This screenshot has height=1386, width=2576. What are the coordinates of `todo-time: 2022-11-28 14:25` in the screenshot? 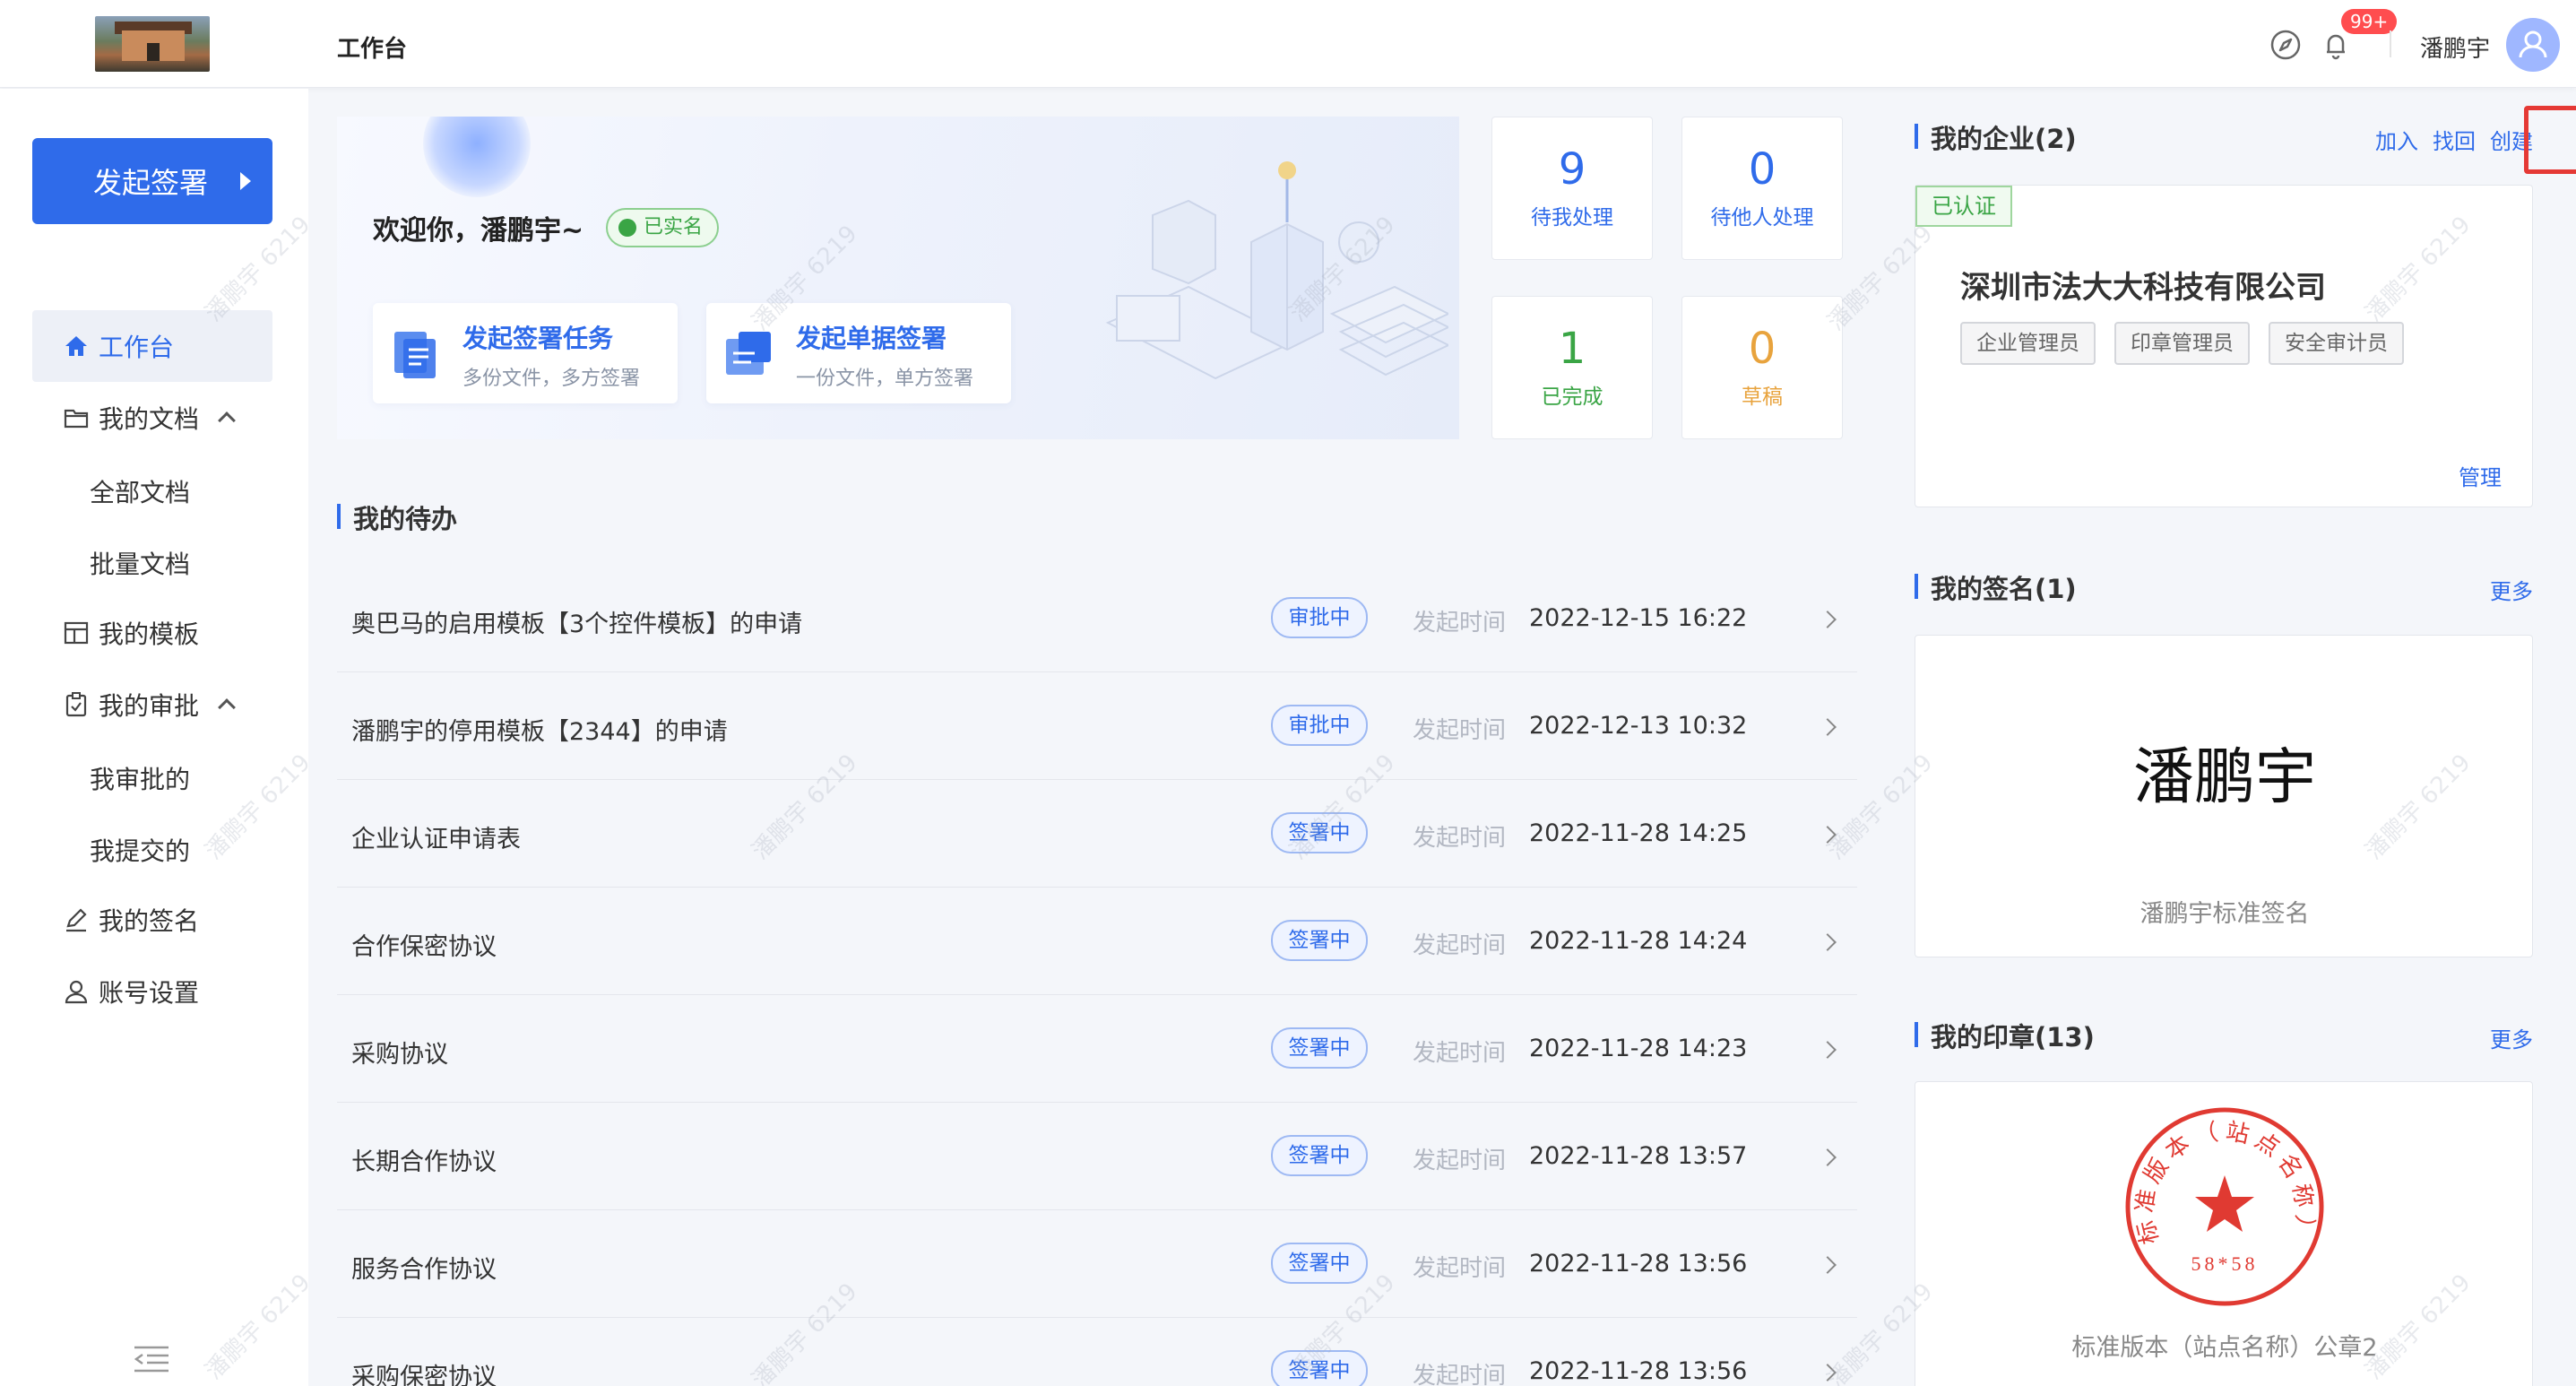 It's located at (1638, 833).